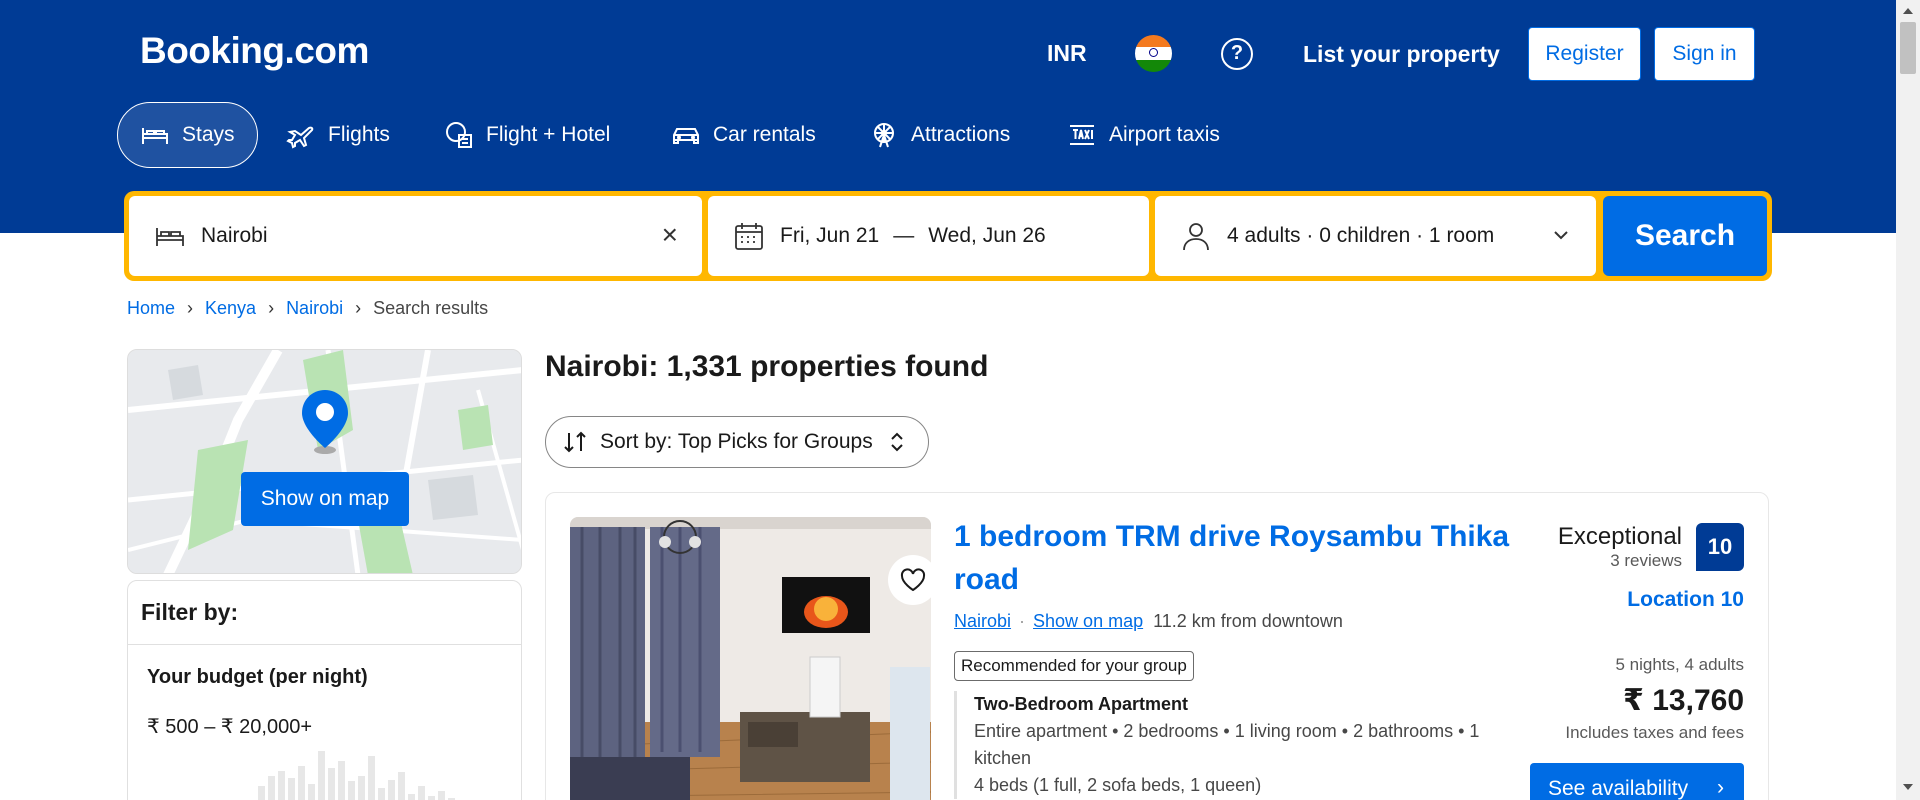 The image size is (1920, 800). I want to click on taxi-icon, so click(1082, 135).